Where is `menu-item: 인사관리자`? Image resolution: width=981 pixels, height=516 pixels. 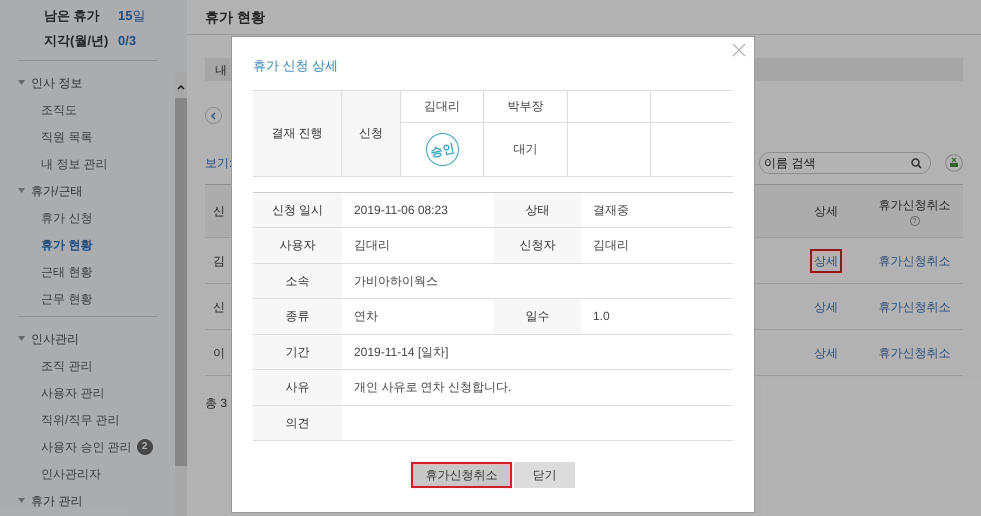
menu-item: 인사관리자 is located at coordinates (71, 473).